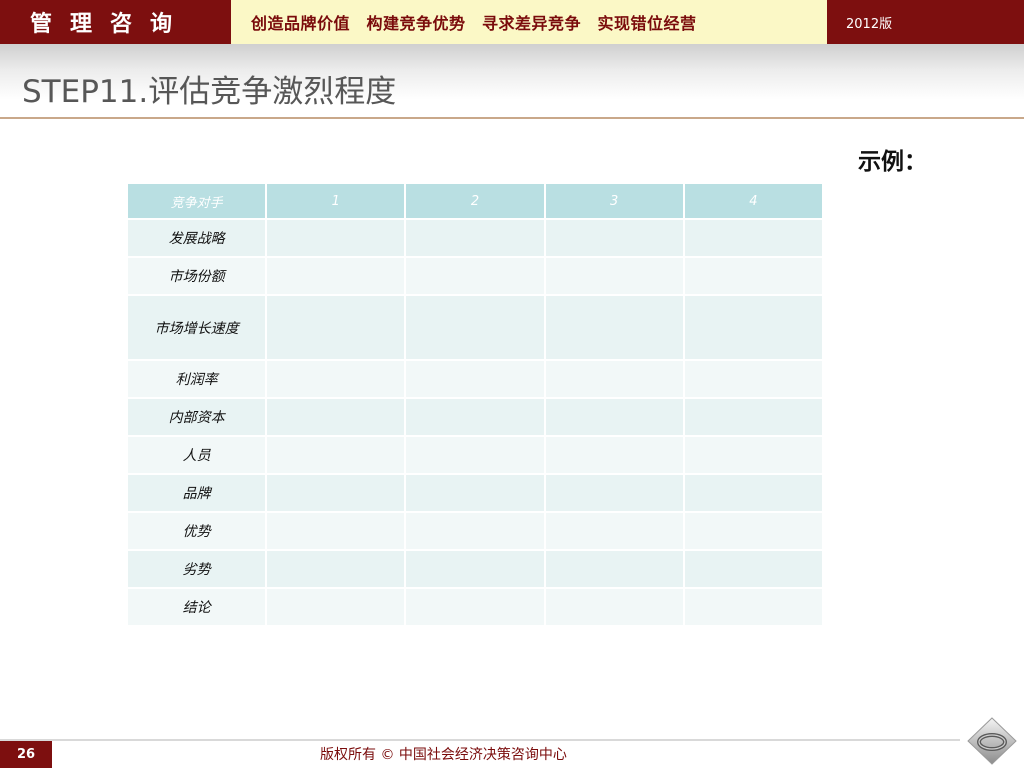  Describe the element at coordinates (443, 755) in the screenshot. I see `copyright-text: 版权所有 © 中国社会经济决策咨询中心` at that location.